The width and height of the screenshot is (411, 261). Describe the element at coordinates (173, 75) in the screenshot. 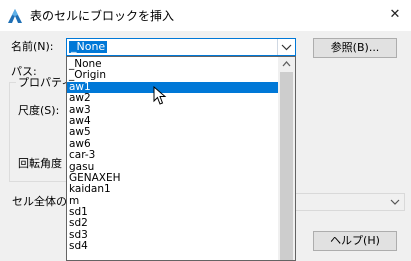

I see `dropdown-item: _Origin` at that location.